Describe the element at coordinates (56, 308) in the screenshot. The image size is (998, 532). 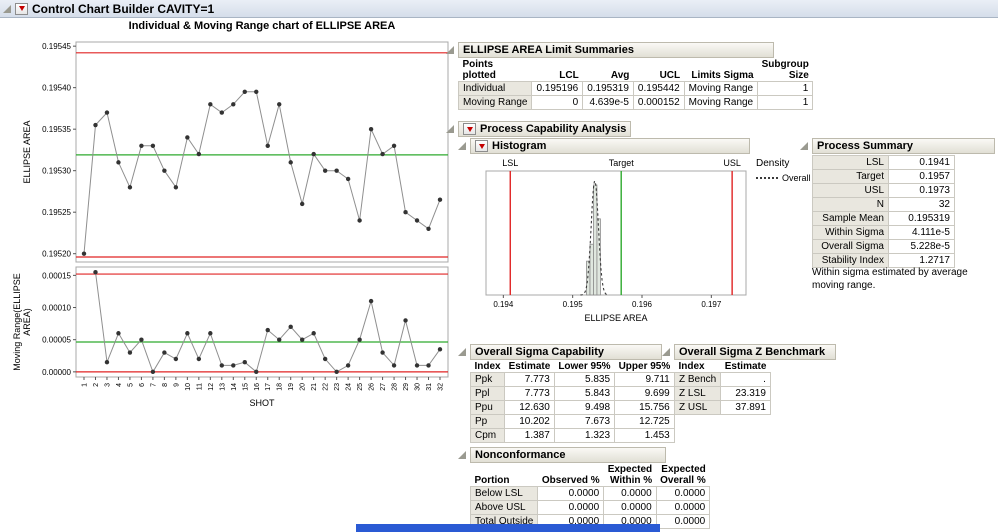
I see `y-tick-label: 0.00010` at that location.